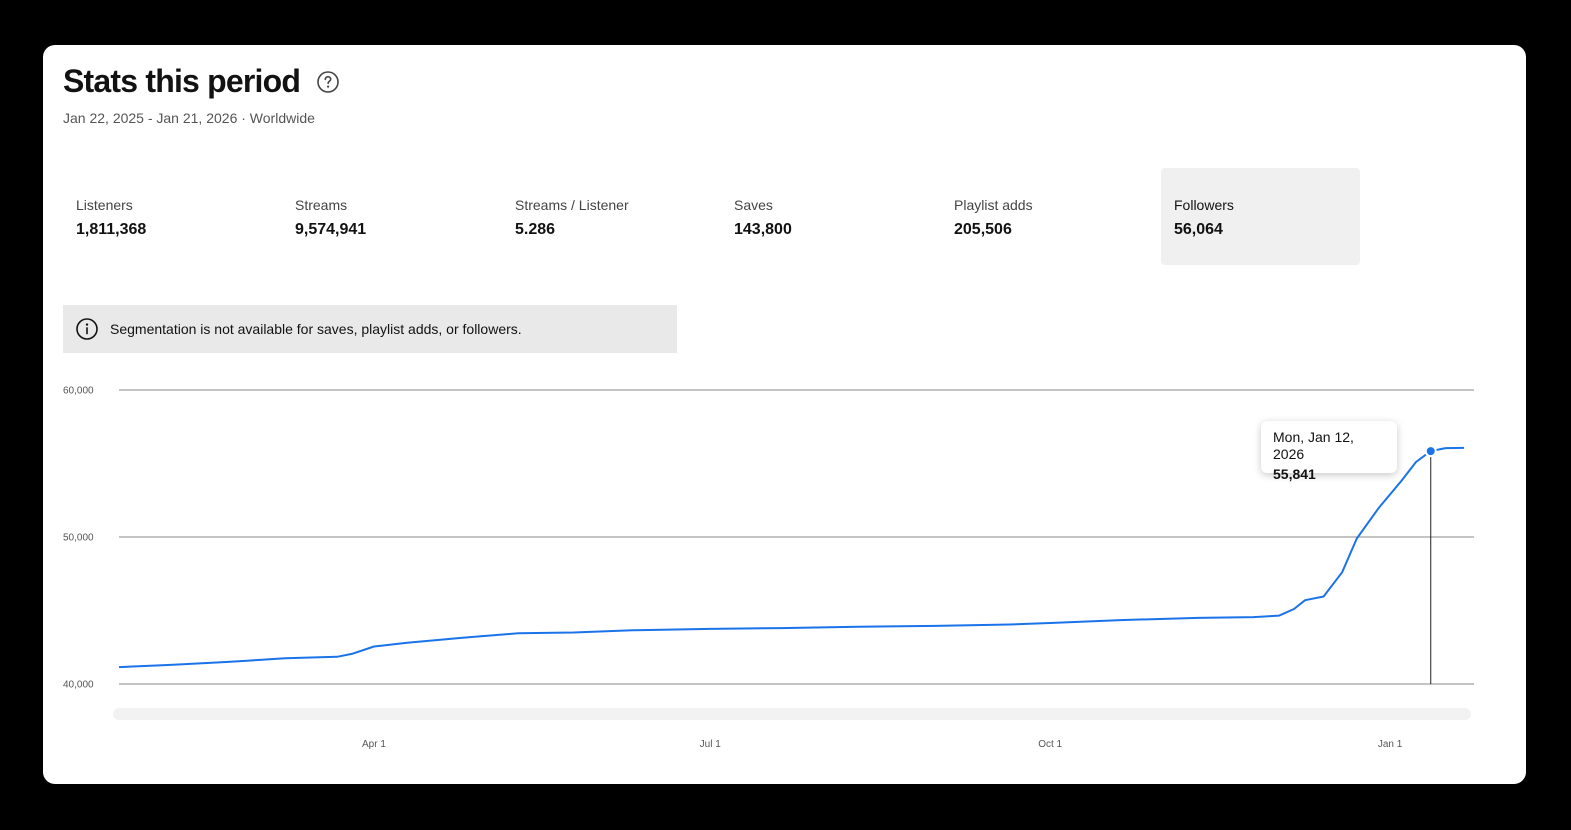 The width and height of the screenshot is (1571, 830). What do you see at coordinates (1260, 216) in the screenshot?
I see `metric-followers: Followers 56,064` at bounding box center [1260, 216].